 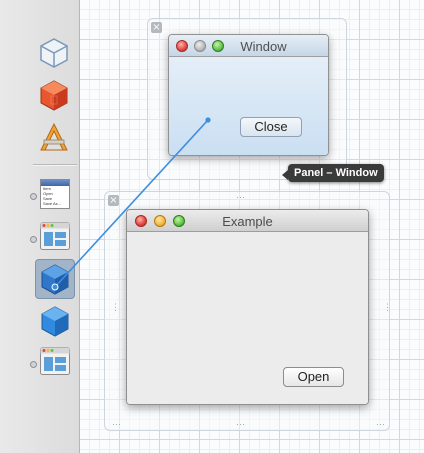 I want to click on panel-window-title: Window, so click(x=263, y=46).